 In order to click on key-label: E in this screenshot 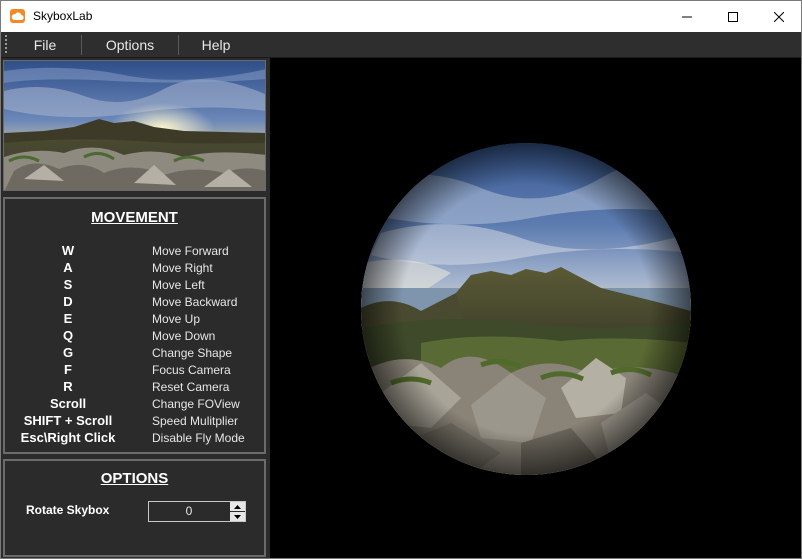, I will do `click(68, 318)`.